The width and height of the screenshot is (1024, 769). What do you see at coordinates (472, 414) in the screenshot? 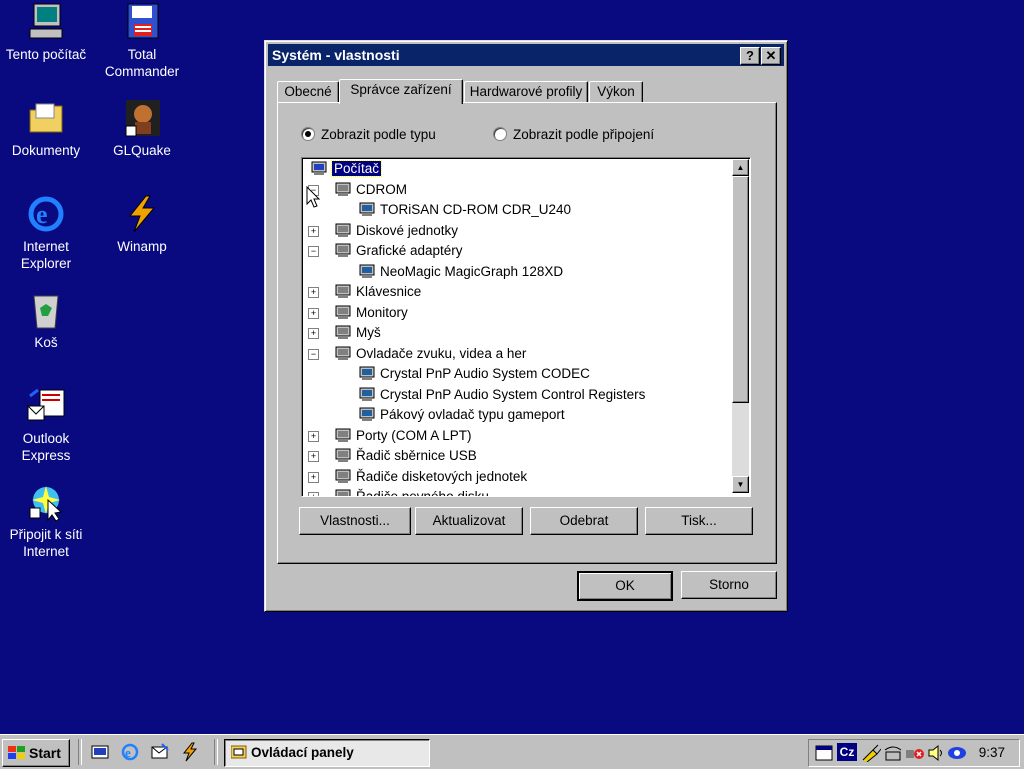
I see `tree-item-label: Pákový ovladač typu gameport` at bounding box center [472, 414].